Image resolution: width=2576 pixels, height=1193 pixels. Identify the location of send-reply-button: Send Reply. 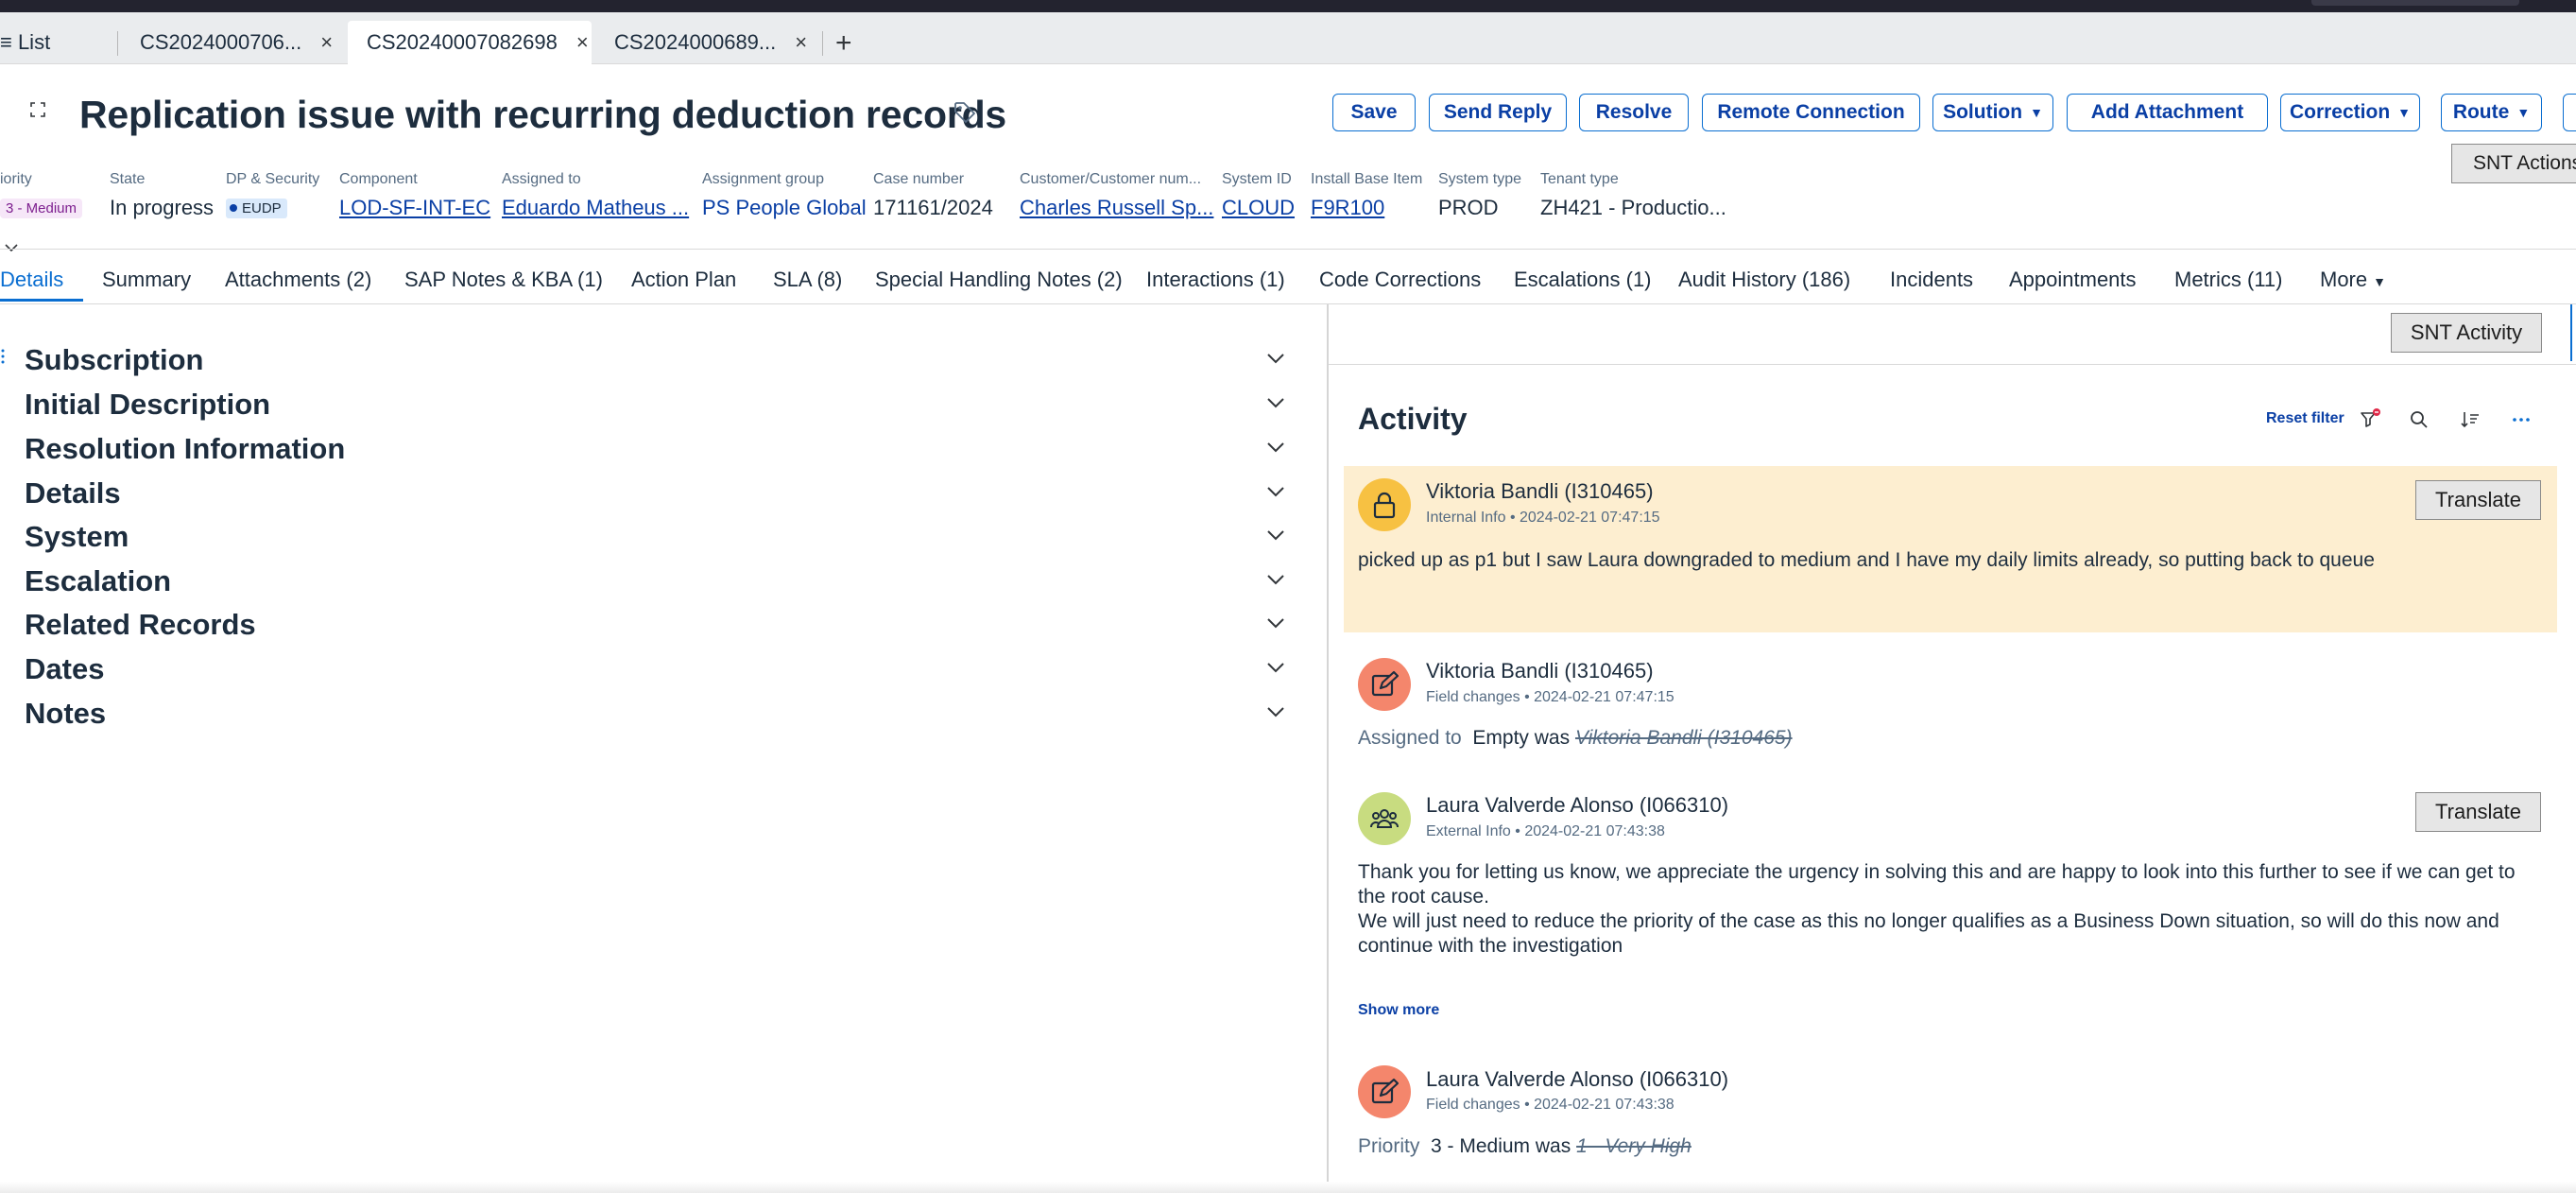
(1498, 113).